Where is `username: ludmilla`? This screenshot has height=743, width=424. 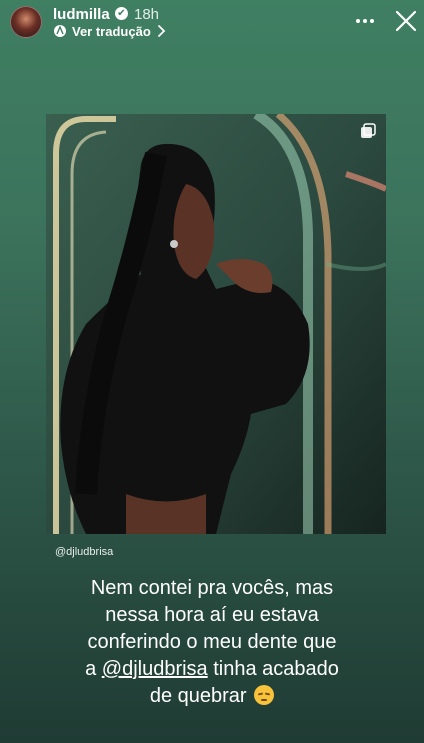 username: ludmilla is located at coordinates (81, 14).